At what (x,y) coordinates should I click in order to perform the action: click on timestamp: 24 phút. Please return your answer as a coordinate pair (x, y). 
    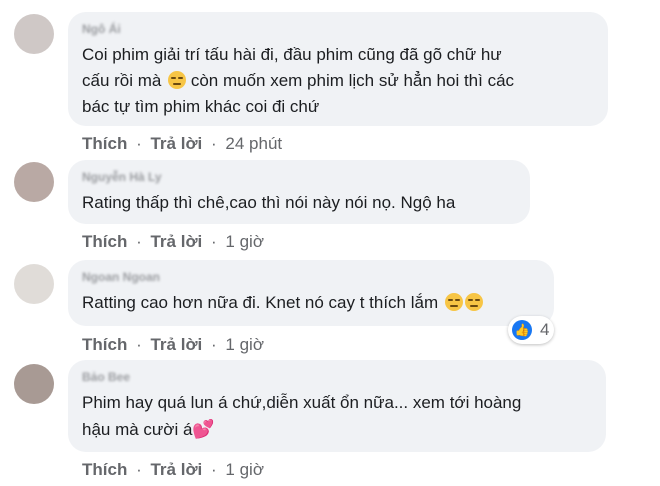
    Looking at the image, I should click on (253, 143).